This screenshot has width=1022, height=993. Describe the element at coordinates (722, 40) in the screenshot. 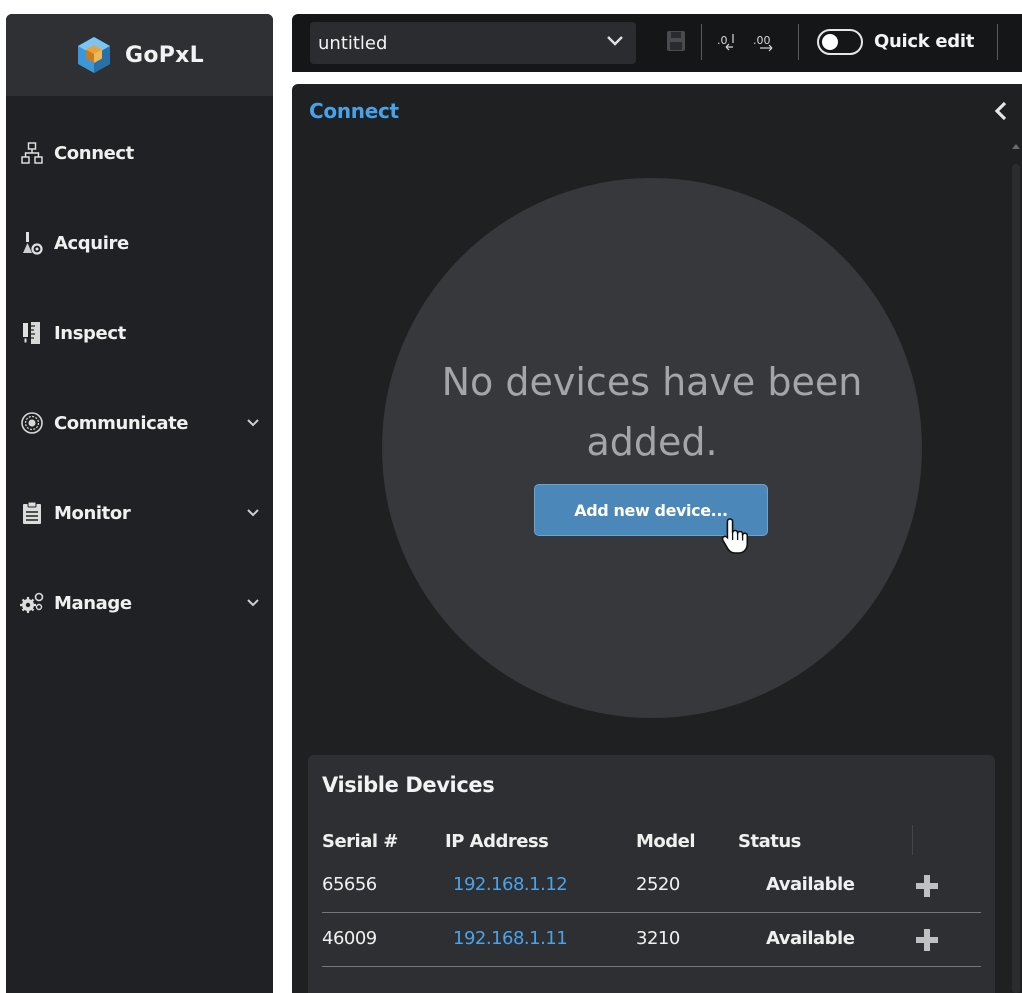

I see `svg-text: .0` at that location.